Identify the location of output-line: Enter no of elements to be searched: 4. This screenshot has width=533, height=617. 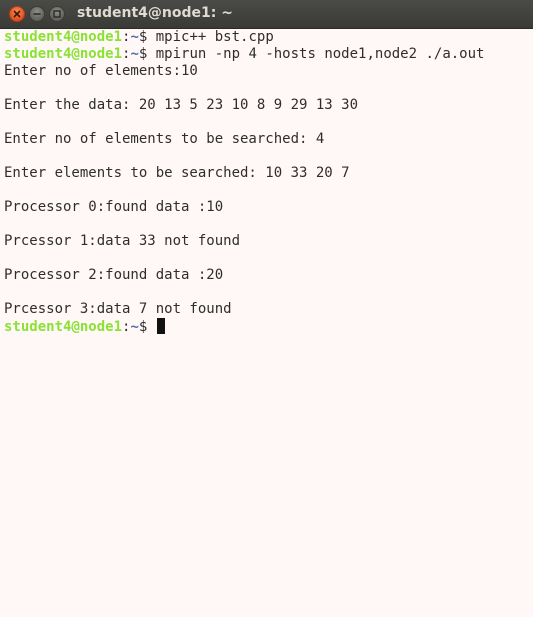
(164, 139).